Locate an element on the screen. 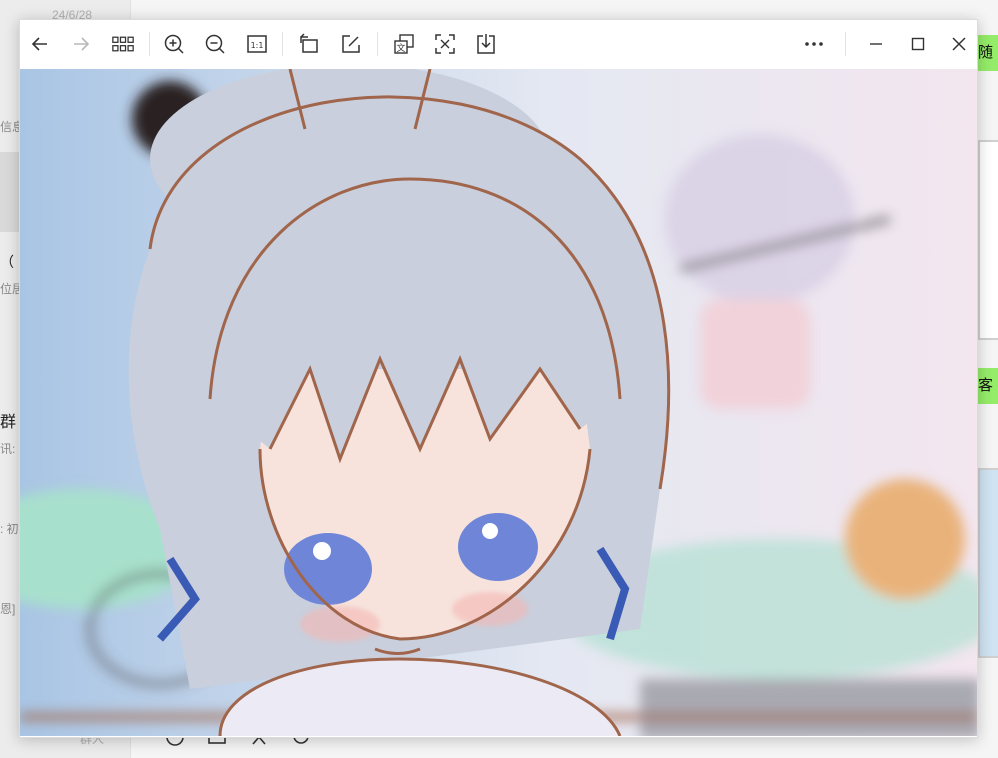 Image resolution: width=998 pixels, height=758 pixels. chat-title-fragment: （ is located at coordinates (7, 262).